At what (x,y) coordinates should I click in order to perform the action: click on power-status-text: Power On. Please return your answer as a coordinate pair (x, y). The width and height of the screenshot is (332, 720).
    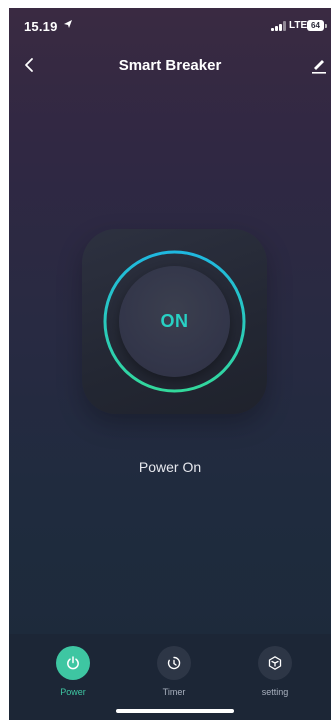
    Looking at the image, I should click on (170, 467).